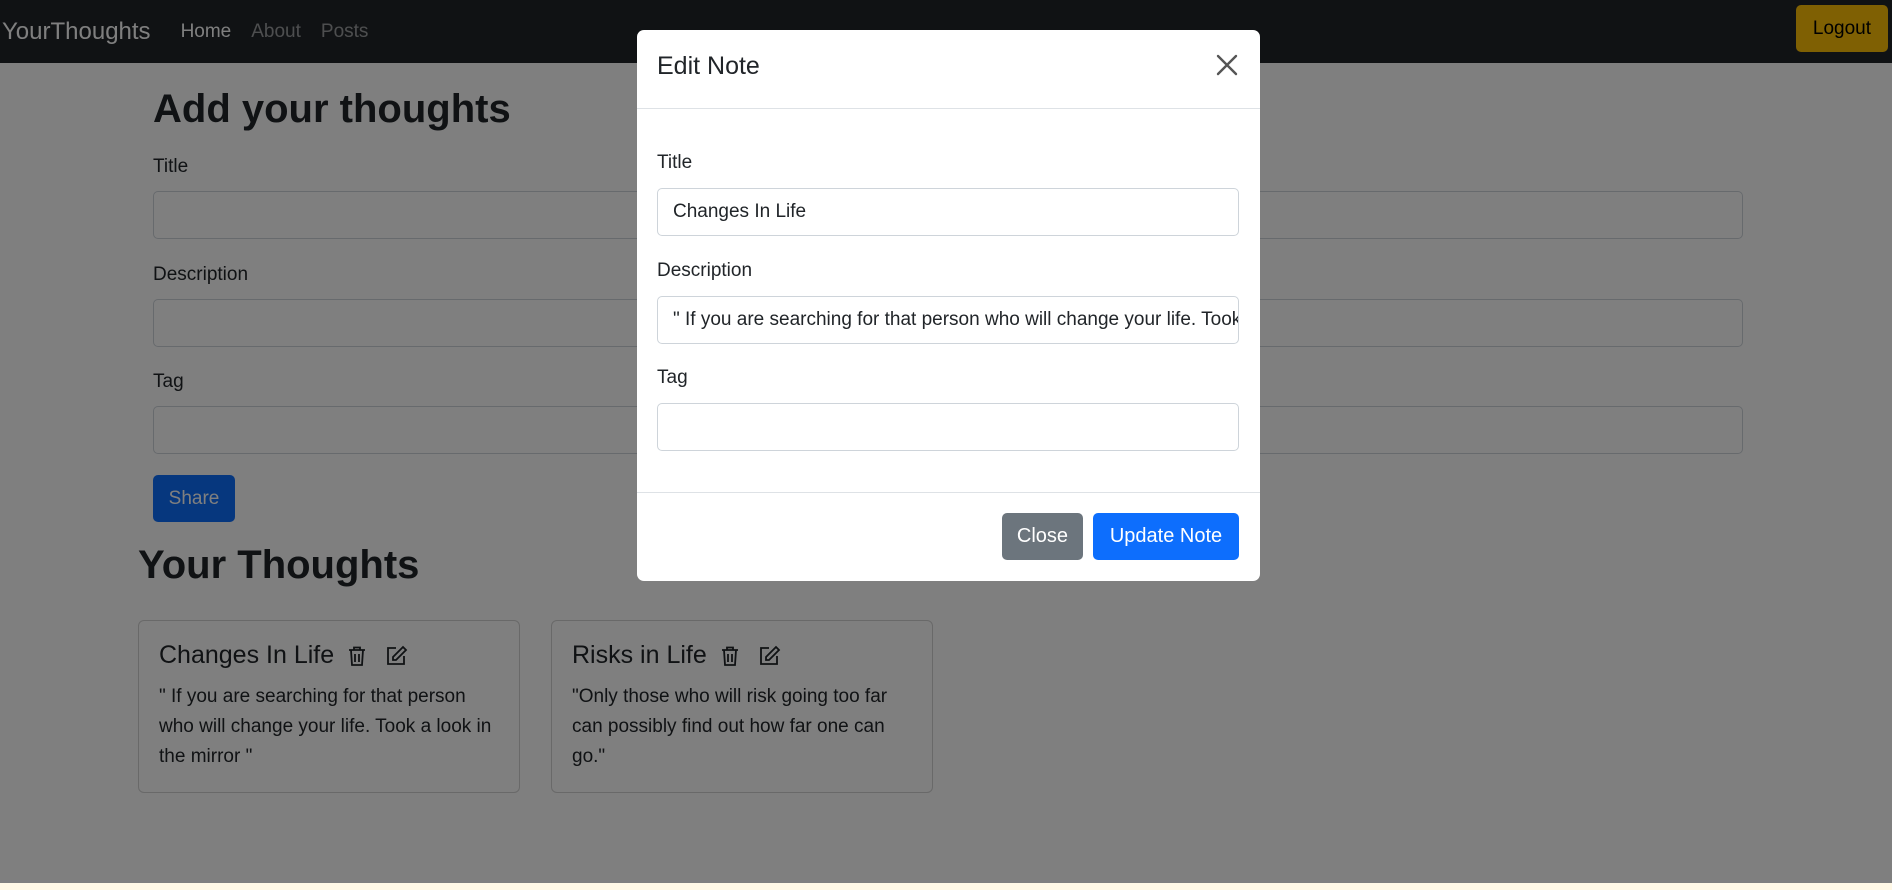 This screenshot has width=1892, height=890. I want to click on close-button: Close, so click(1042, 536).